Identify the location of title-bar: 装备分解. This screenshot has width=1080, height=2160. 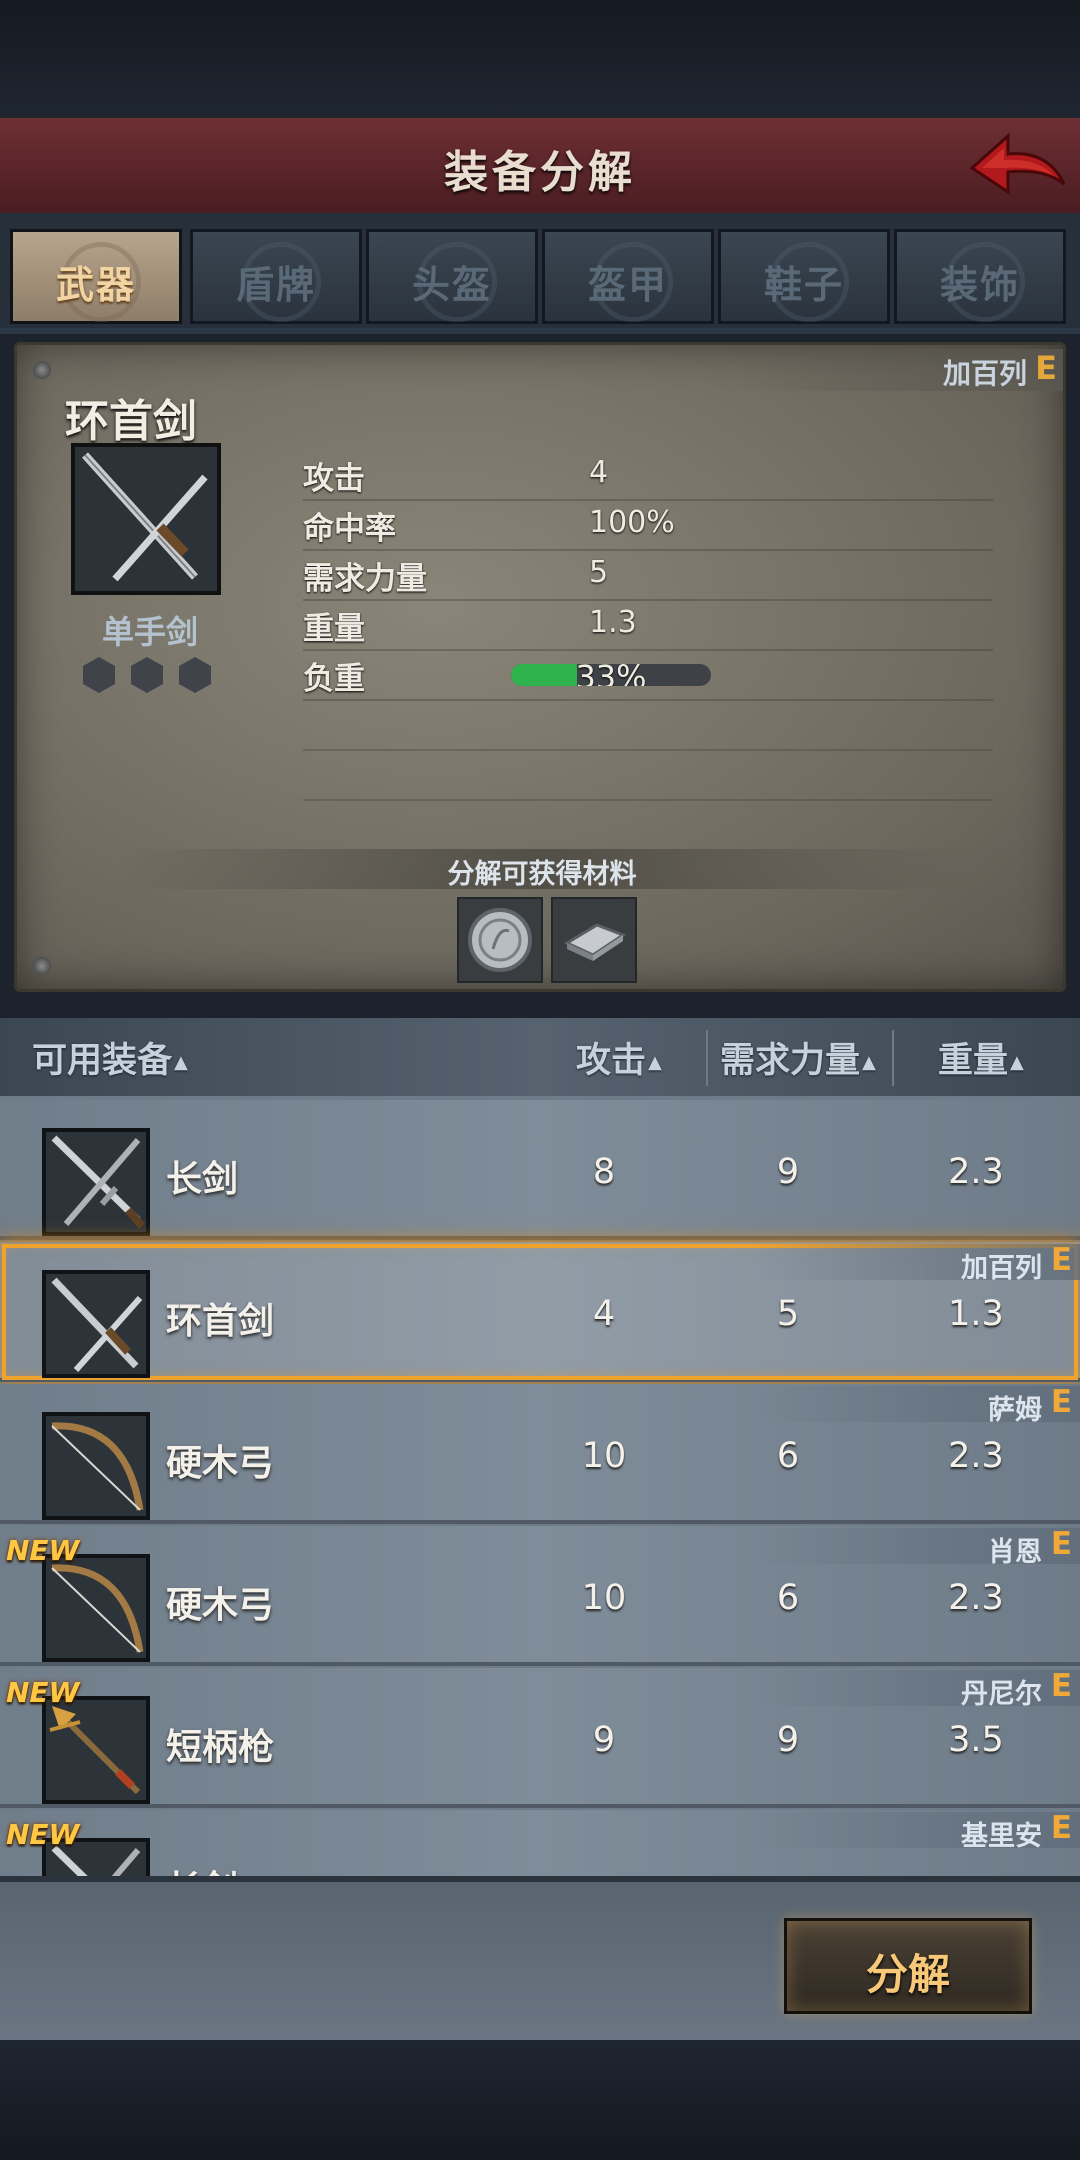
(540, 167).